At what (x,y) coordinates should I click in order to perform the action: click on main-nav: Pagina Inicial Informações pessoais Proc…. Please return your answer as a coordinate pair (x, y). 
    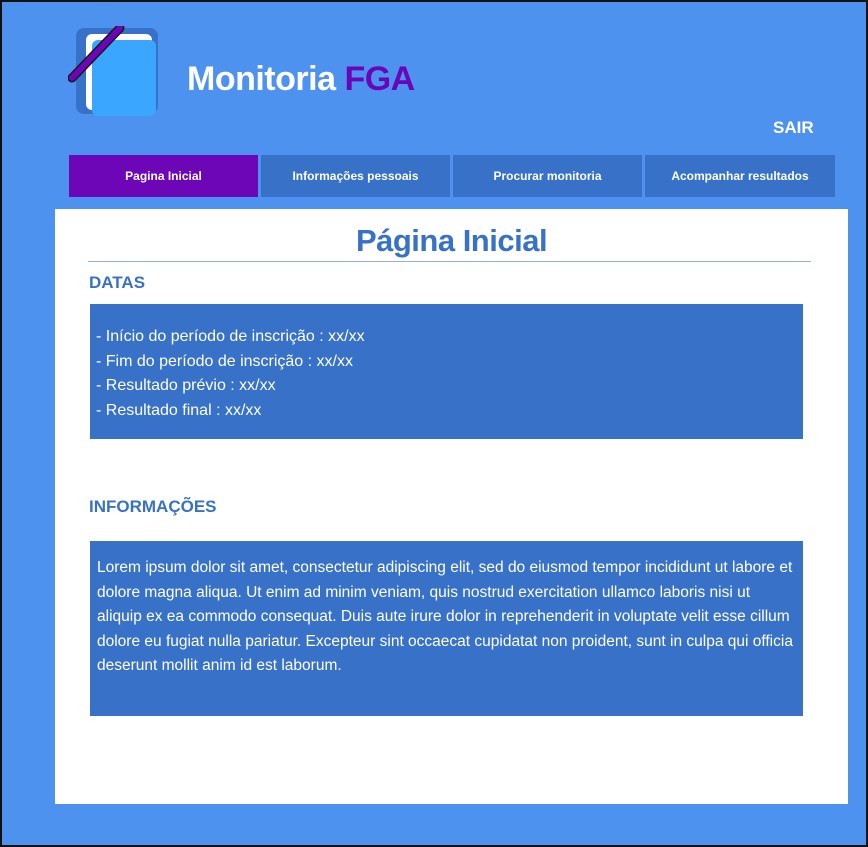
    Looking at the image, I should click on (452, 176).